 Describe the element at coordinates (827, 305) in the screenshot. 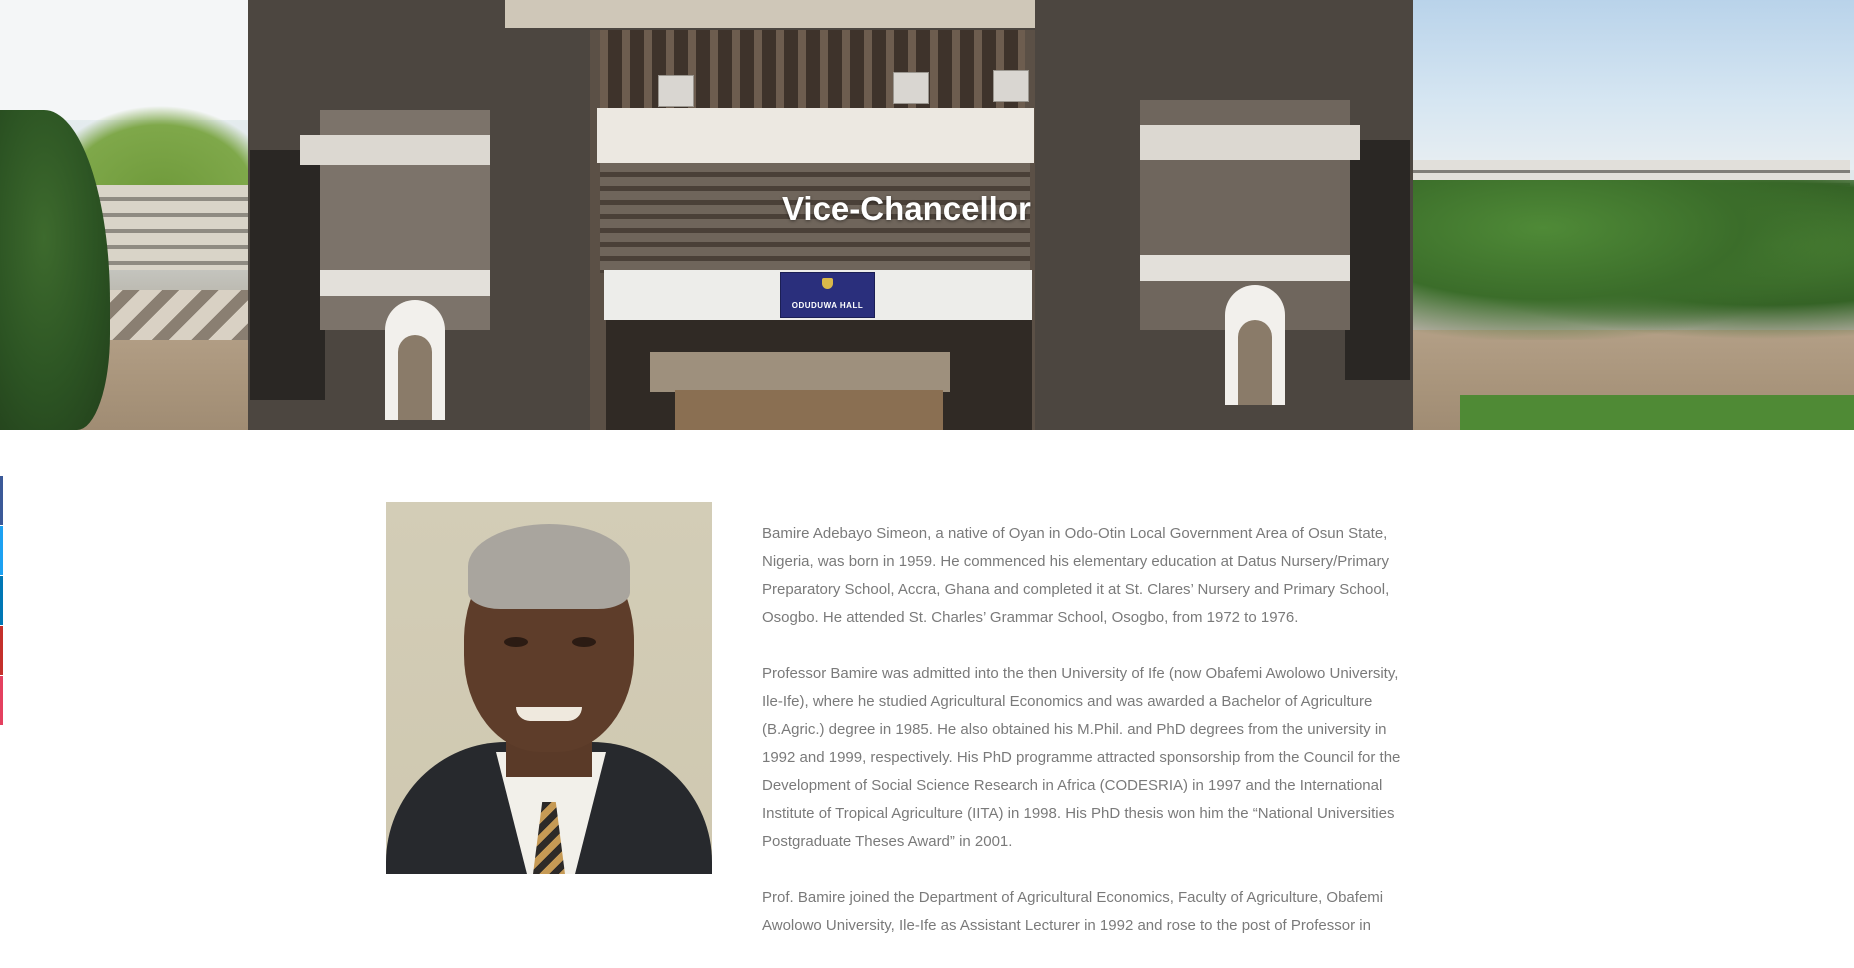

I see `hall-sign-text: ODUDUWA HALL` at that location.